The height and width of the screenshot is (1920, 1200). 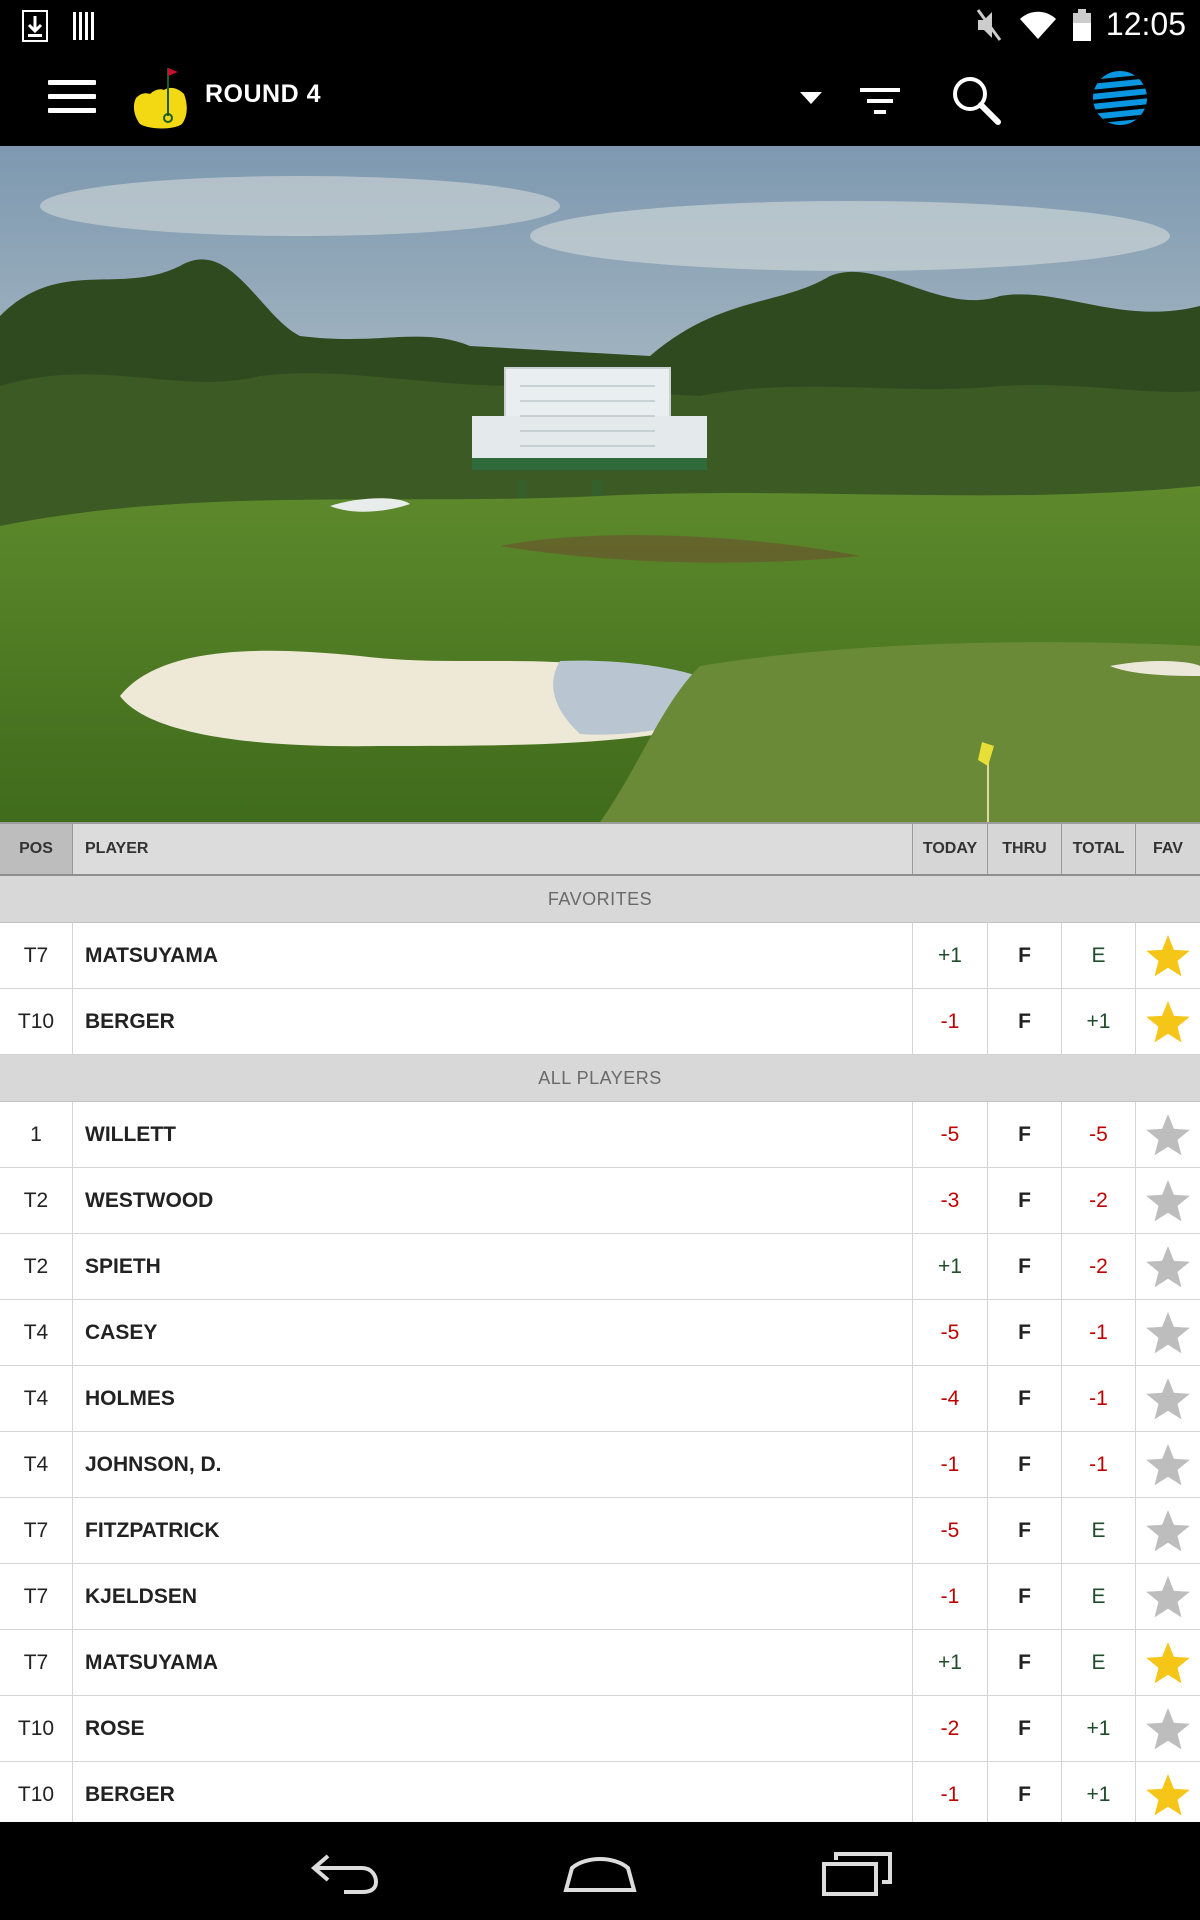 I want to click on player-name: FITZPATRICK, so click(x=493, y=1530).